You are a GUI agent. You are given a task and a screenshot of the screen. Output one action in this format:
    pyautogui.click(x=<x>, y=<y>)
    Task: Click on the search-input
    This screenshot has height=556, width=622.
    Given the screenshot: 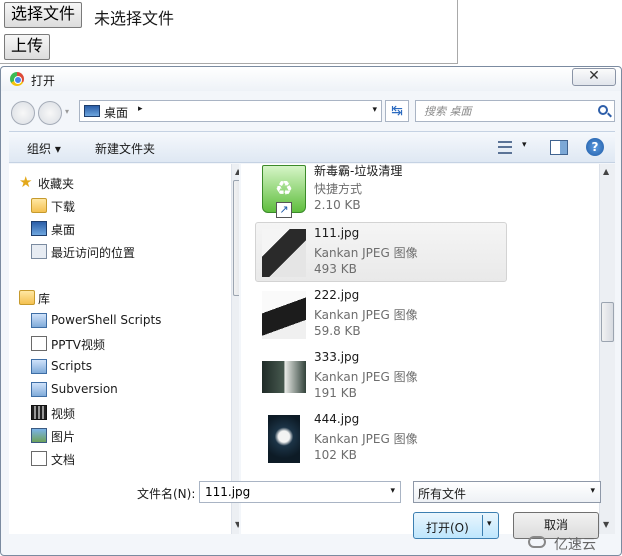 What is the action you would take?
    pyautogui.click(x=506, y=111)
    